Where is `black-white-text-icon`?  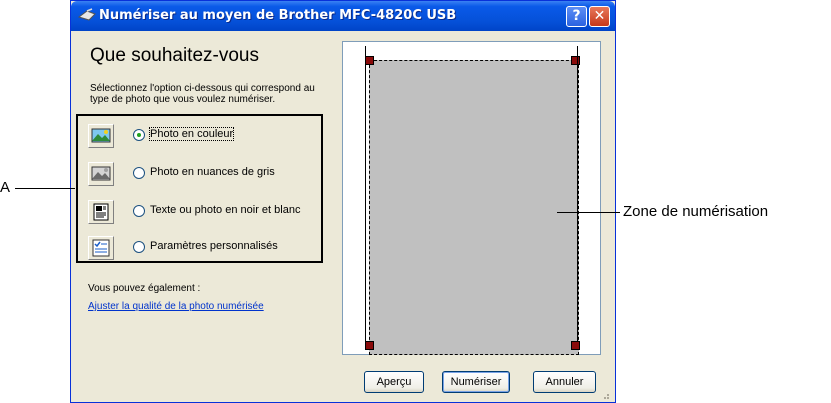 black-white-text-icon is located at coordinates (101, 212).